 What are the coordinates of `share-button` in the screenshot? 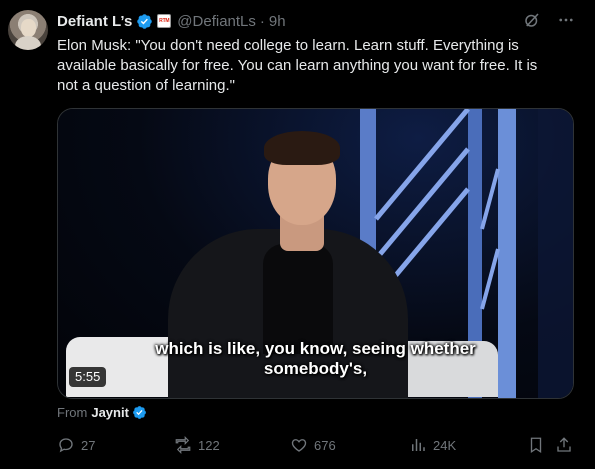 It's located at (564, 445).